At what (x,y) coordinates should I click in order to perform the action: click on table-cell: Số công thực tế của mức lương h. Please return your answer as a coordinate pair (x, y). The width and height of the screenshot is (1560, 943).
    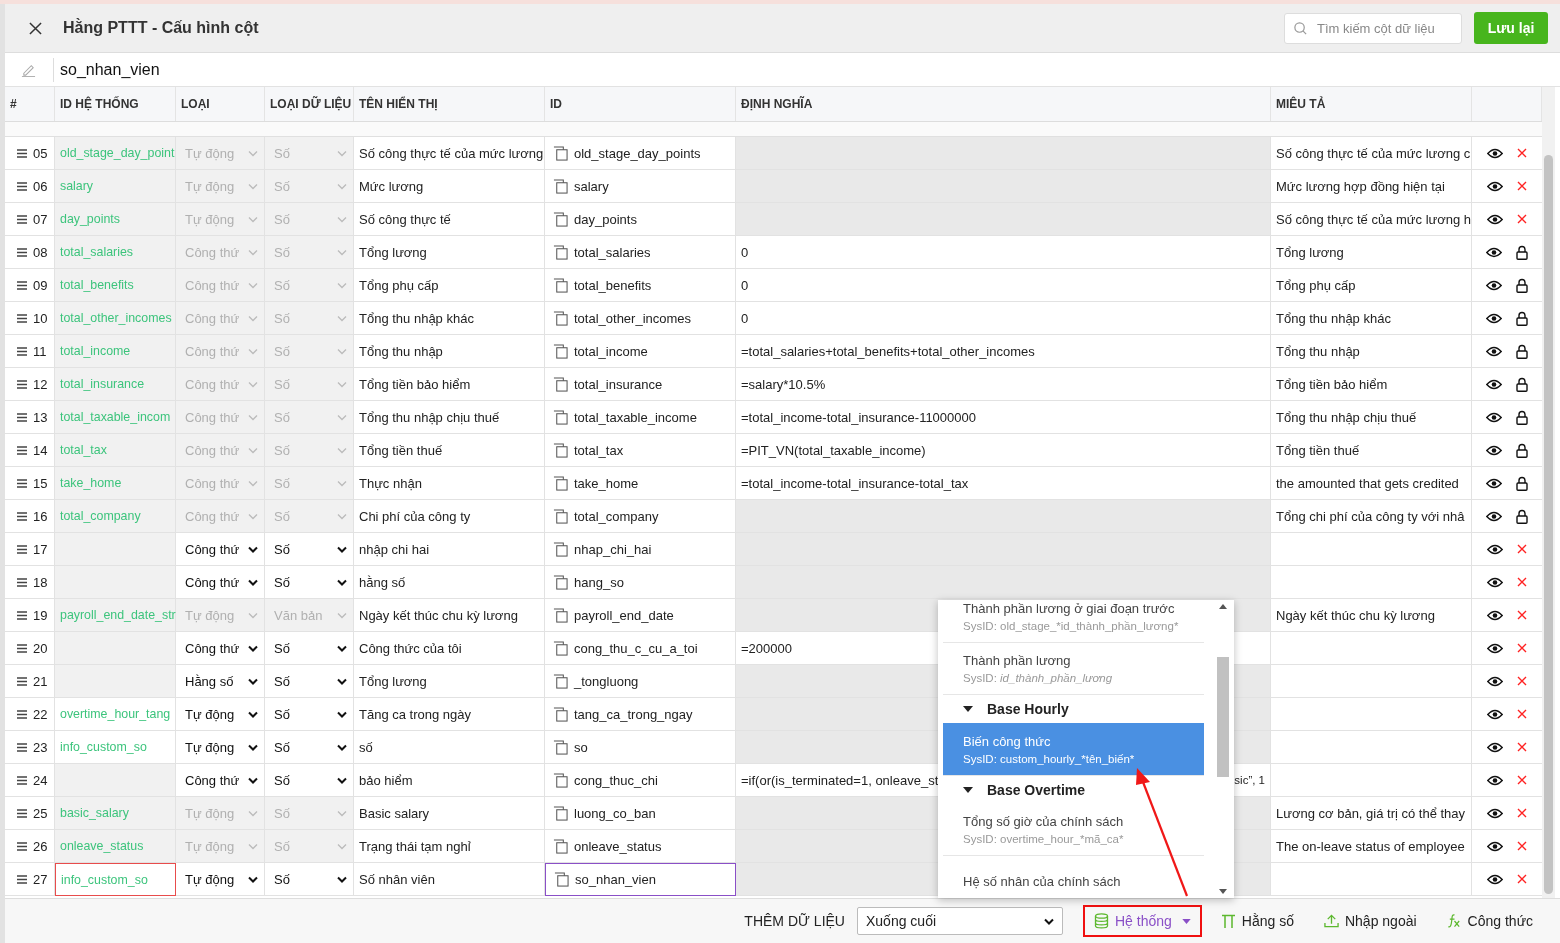
    Looking at the image, I should click on (1371, 219).